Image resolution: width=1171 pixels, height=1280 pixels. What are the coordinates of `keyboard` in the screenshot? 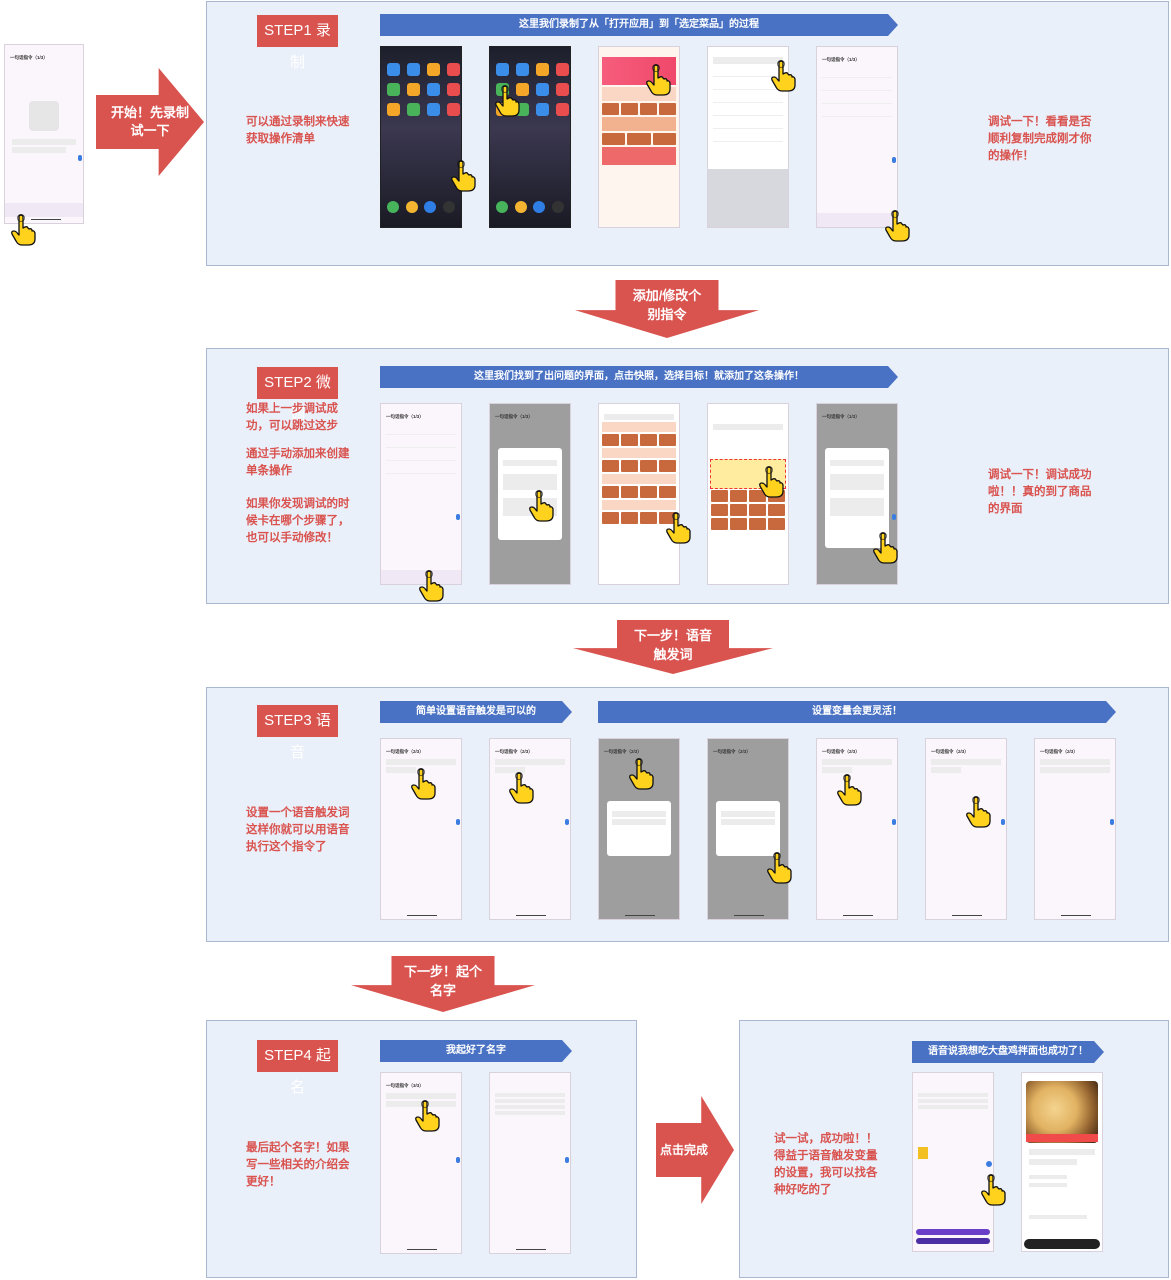 It's located at (748, 198).